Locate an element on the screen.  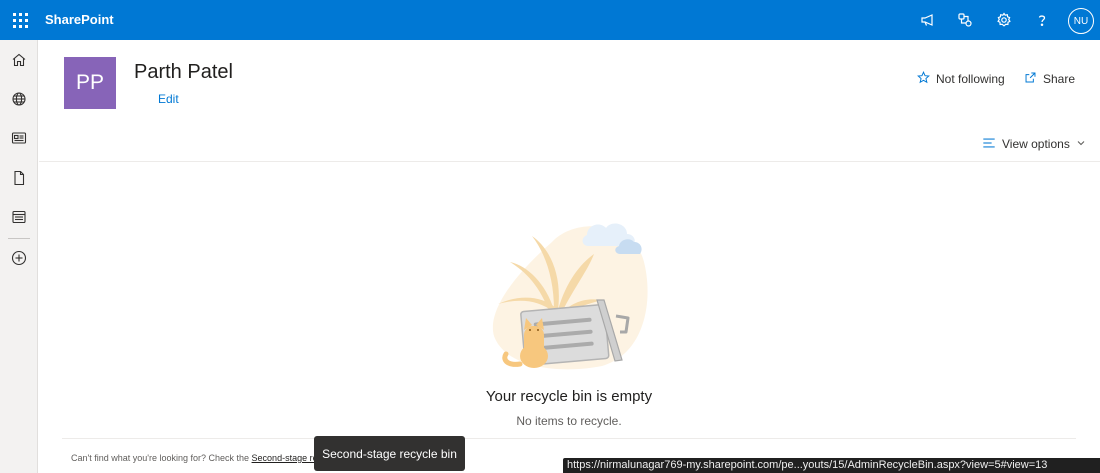
left-app-bar is located at coordinates (19, 256).